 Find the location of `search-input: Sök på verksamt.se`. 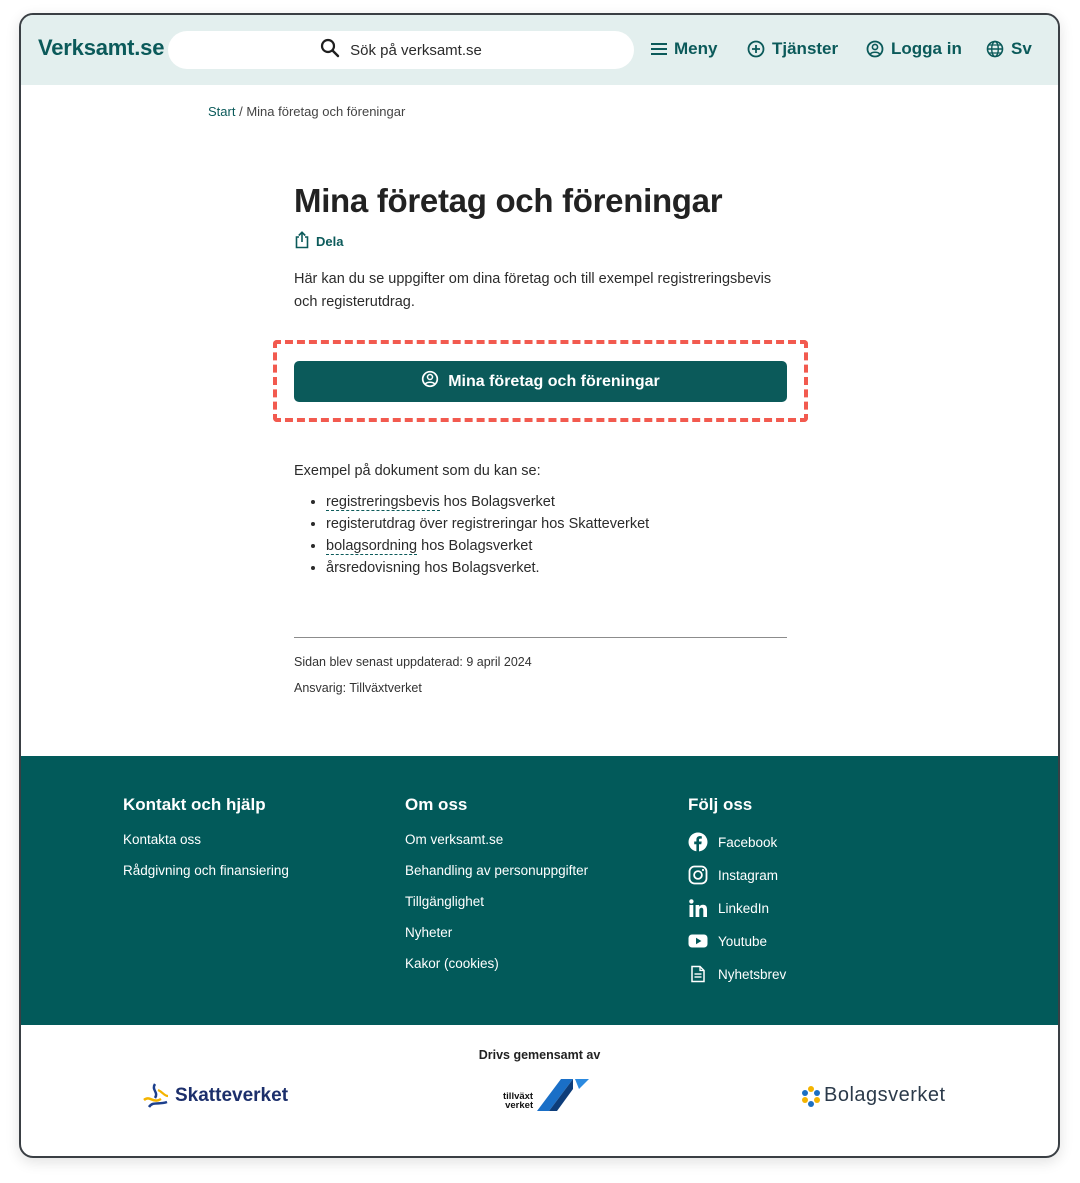

search-input: Sök på verksamt.se is located at coordinates (401, 50).